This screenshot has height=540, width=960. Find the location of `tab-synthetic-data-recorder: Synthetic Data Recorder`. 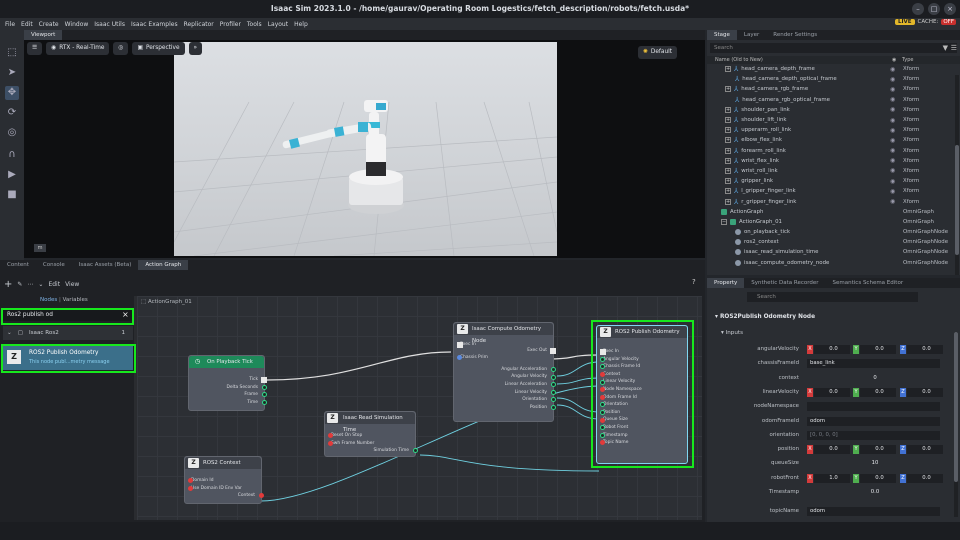

tab-synthetic-data-recorder: Synthetic Data Recorder is located at coordinates (784, 283).